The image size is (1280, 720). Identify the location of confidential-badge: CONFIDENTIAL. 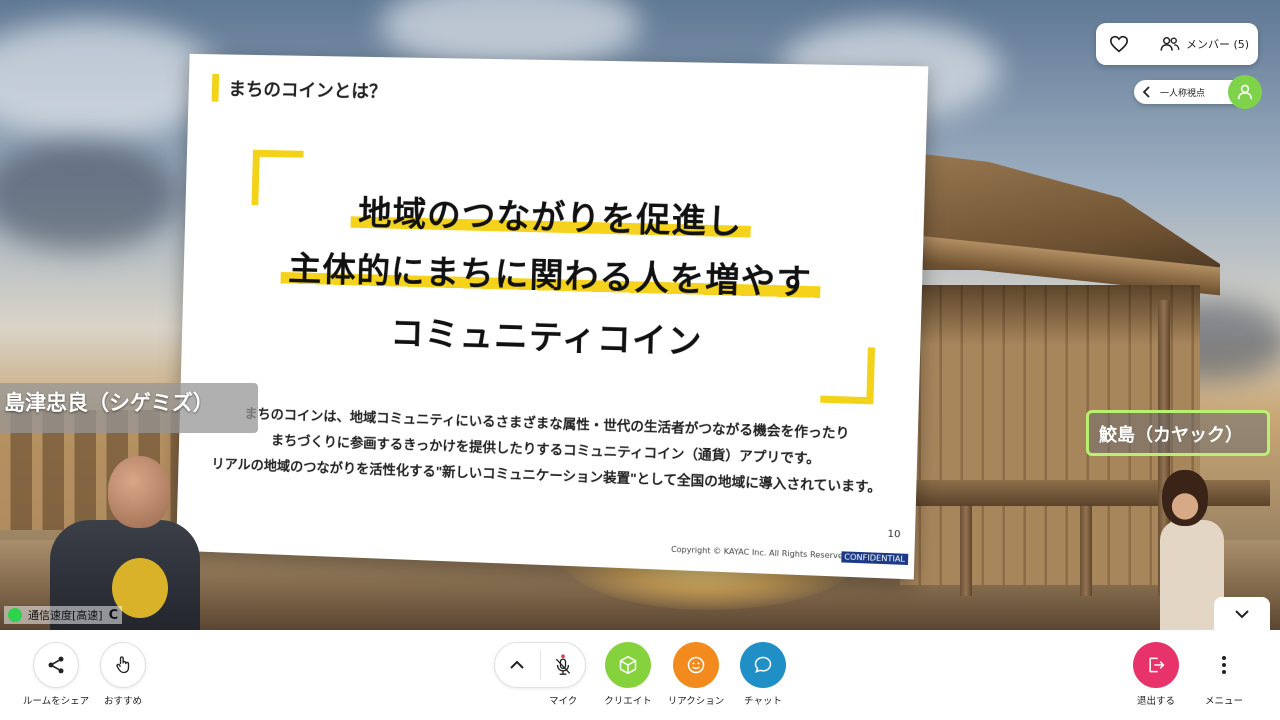
(874, 558).